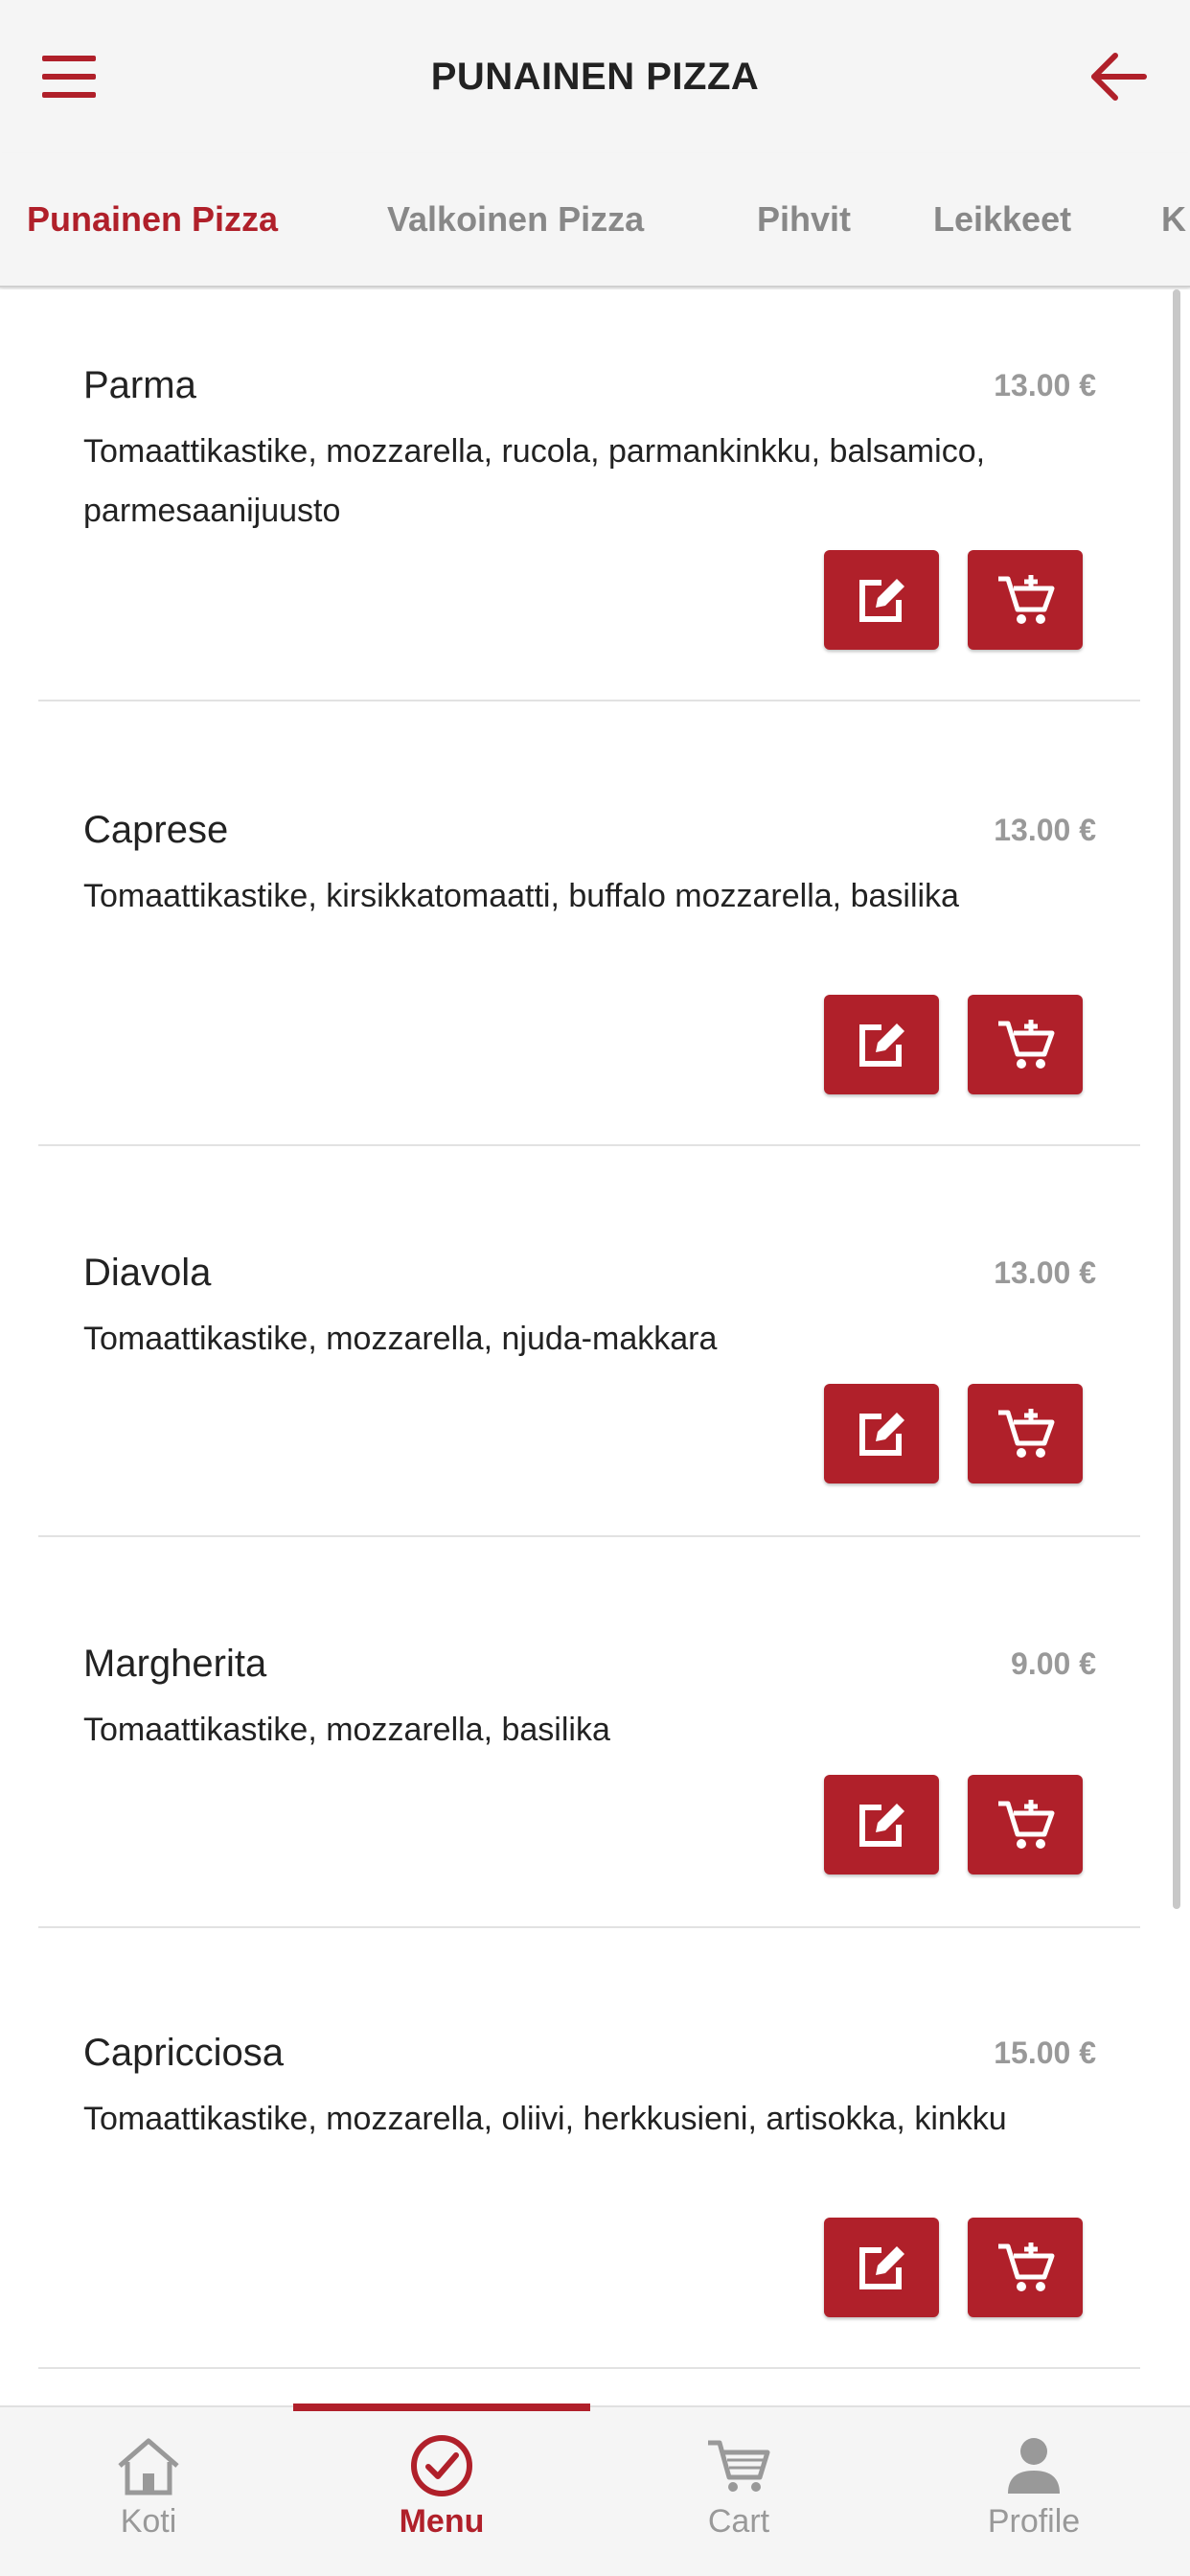 This screenshot has height=2576, width=1190. What do you see at coordinates (1053, 1663) in the screenshot?
I see `item-price: 9.00 €` at bounding box center [1053, 1663].